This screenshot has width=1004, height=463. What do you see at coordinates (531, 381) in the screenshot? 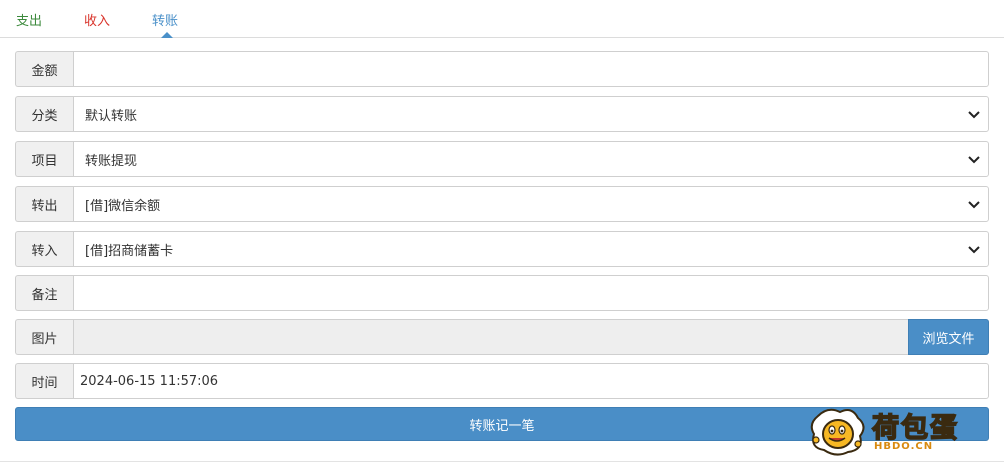
I see `time-input: 2024-06-15 11:57:06` at bounding box center [531, 381].